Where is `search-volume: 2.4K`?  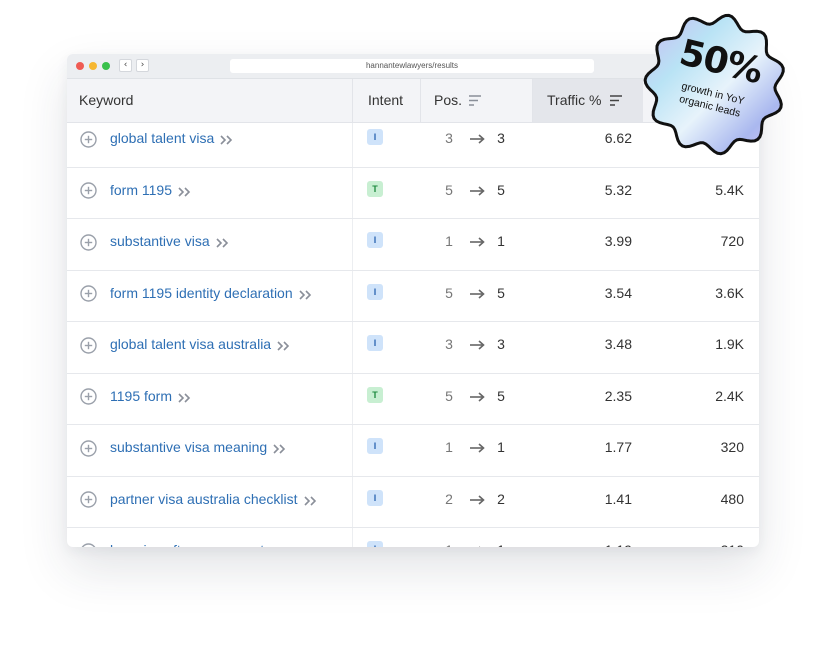
search-volume: 2.4K is located at coordinates (729, 395).